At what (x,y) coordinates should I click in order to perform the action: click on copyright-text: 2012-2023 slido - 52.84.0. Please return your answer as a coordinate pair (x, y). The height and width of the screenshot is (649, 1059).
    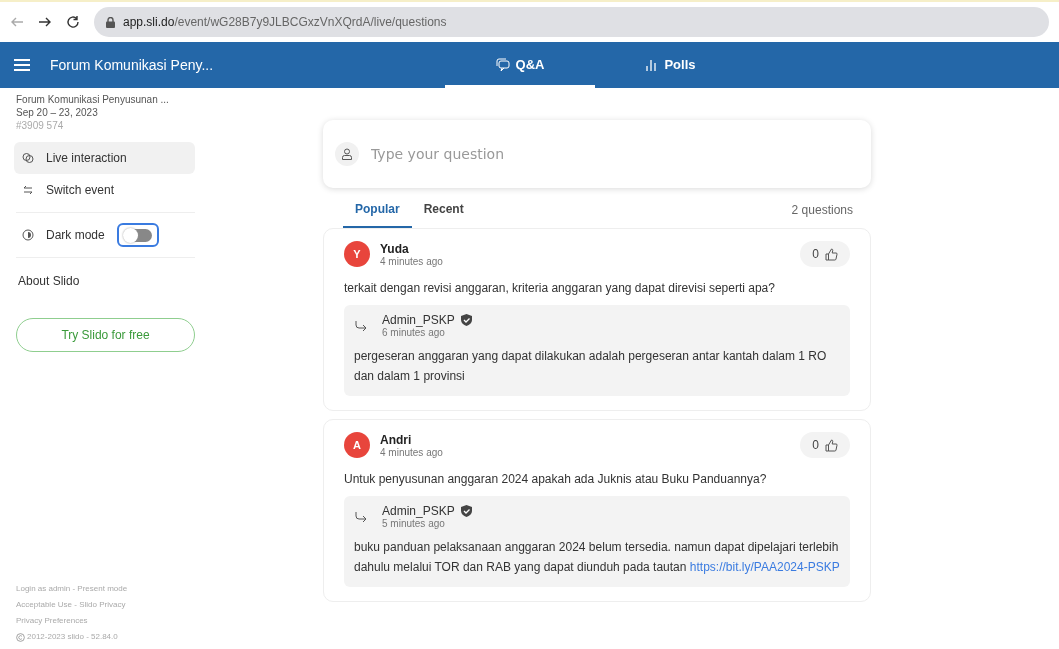
    Looking at the image, I should click on (72, 637).